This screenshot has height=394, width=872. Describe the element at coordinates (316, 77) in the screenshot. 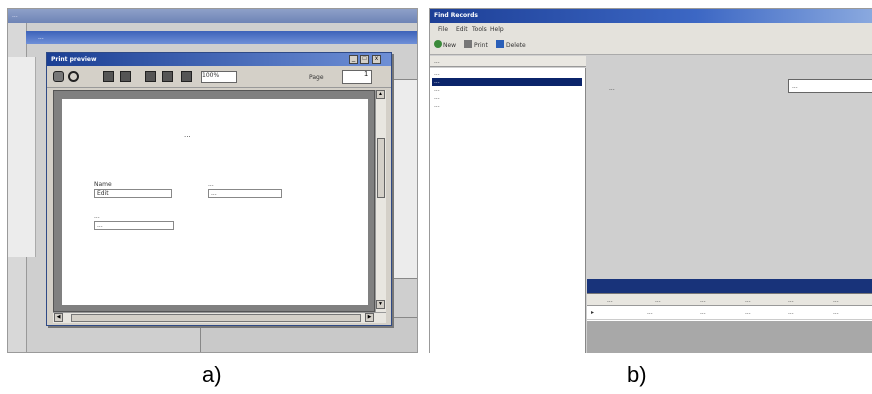

I see `page-label: Page` at that location.